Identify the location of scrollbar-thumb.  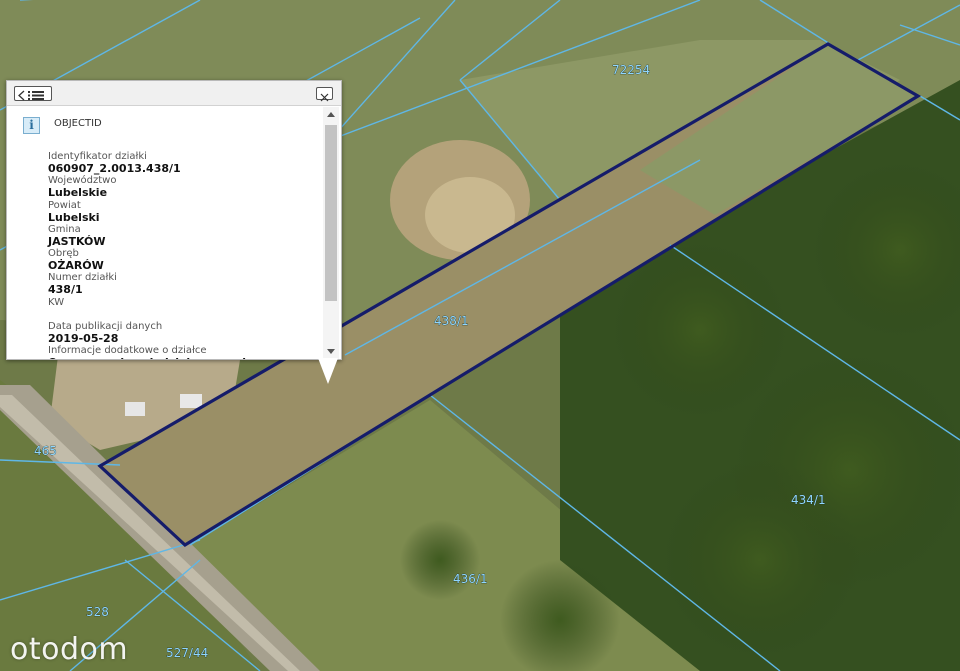
(331, 213).